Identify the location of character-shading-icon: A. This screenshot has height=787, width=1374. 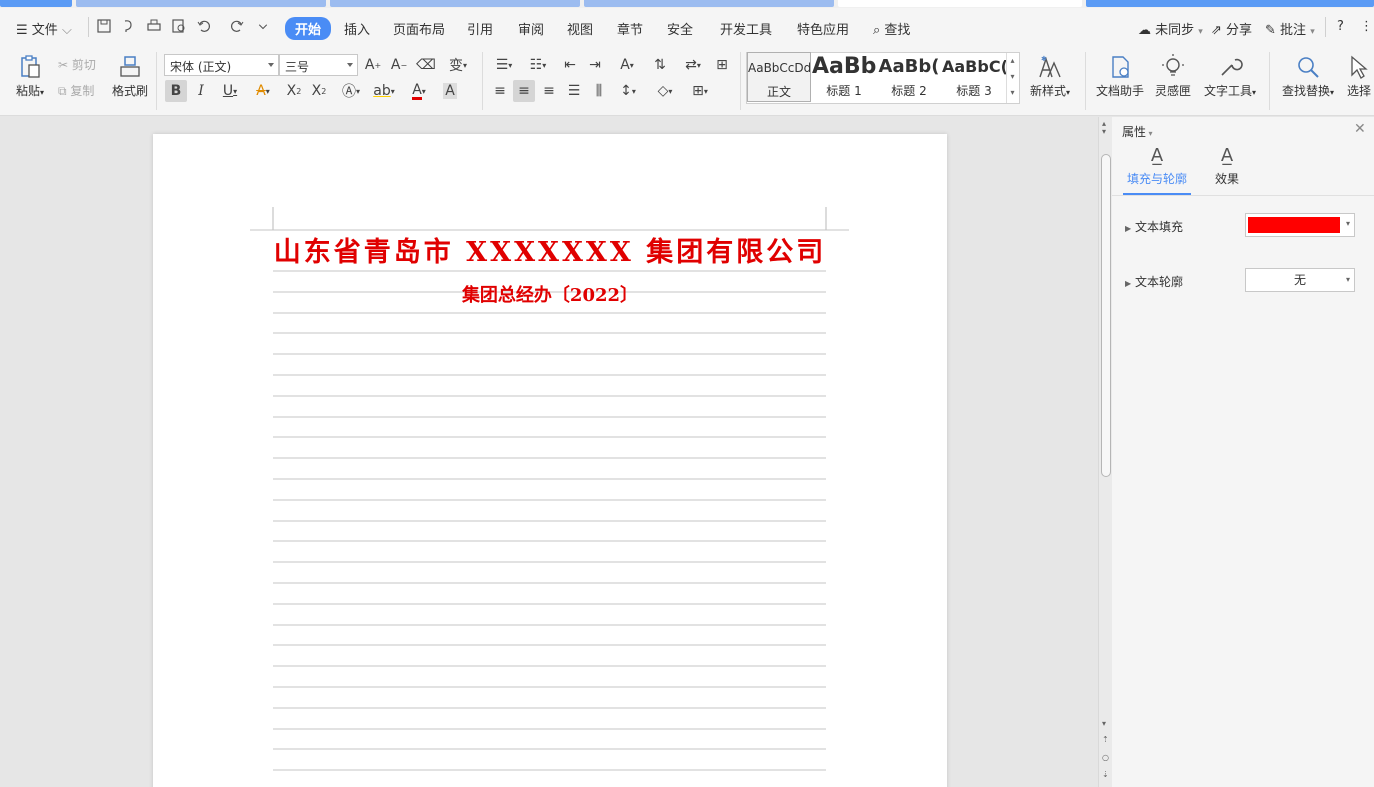
(450, 91).